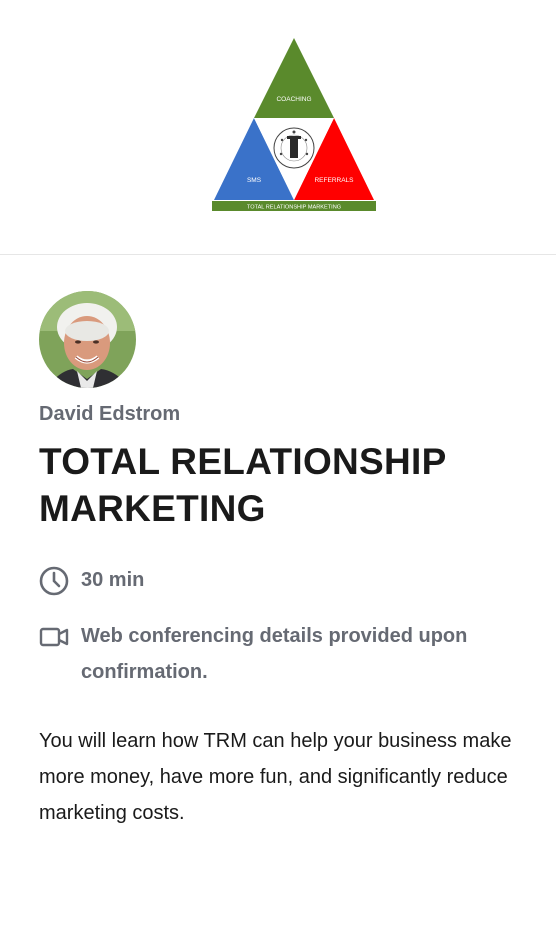 The width and height of the screenshot is (556, 926). Describe the element at coordinates (54, 581) in the screenshot. I see `clock-icon` at that location.